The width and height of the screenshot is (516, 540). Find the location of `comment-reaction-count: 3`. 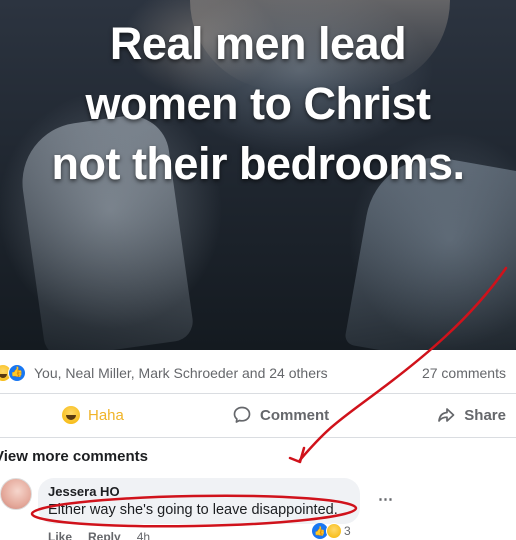

comment-reaction-count: 3 is located at coordinates (347, 531).